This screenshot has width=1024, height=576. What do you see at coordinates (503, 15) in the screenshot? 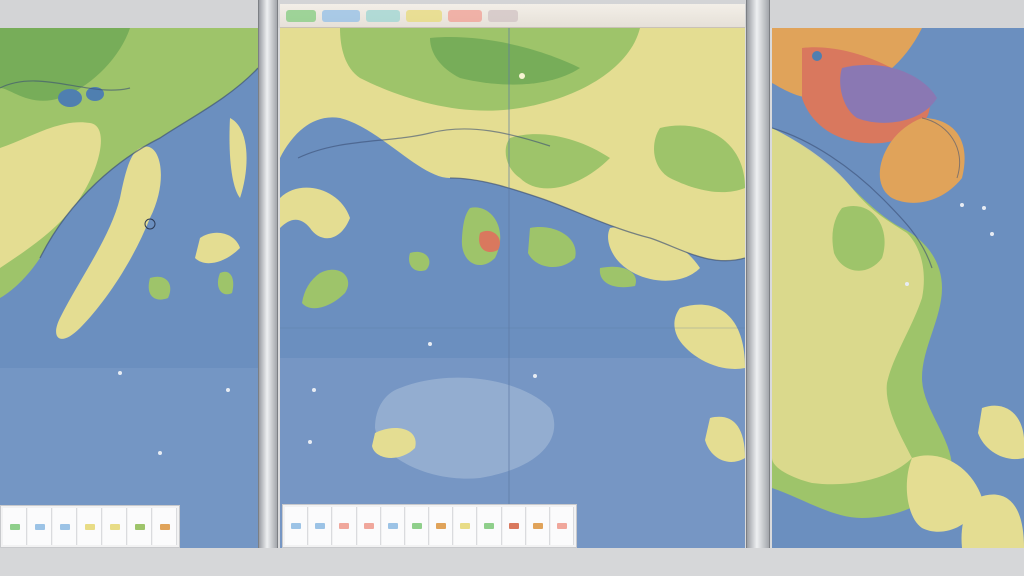
I see `settings-icon` at bounding box center [503, 15].